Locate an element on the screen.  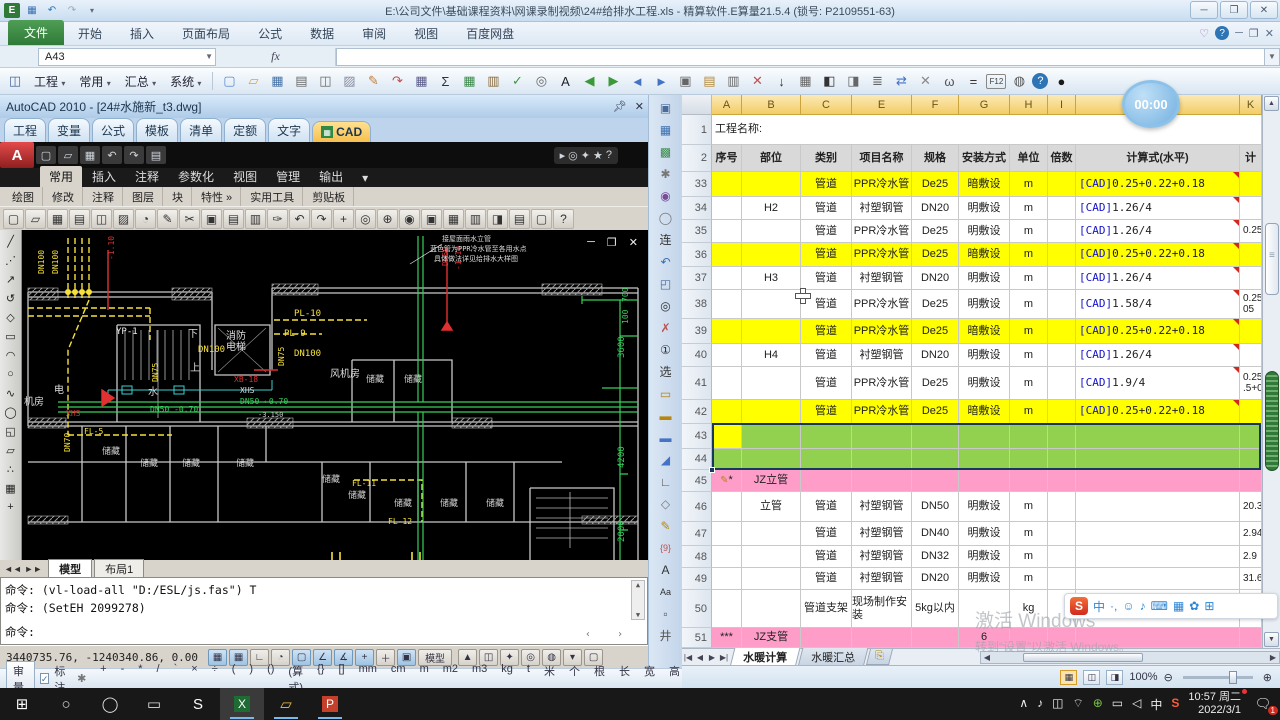
export-icon: ▨ is located at coordinates (349, 81).